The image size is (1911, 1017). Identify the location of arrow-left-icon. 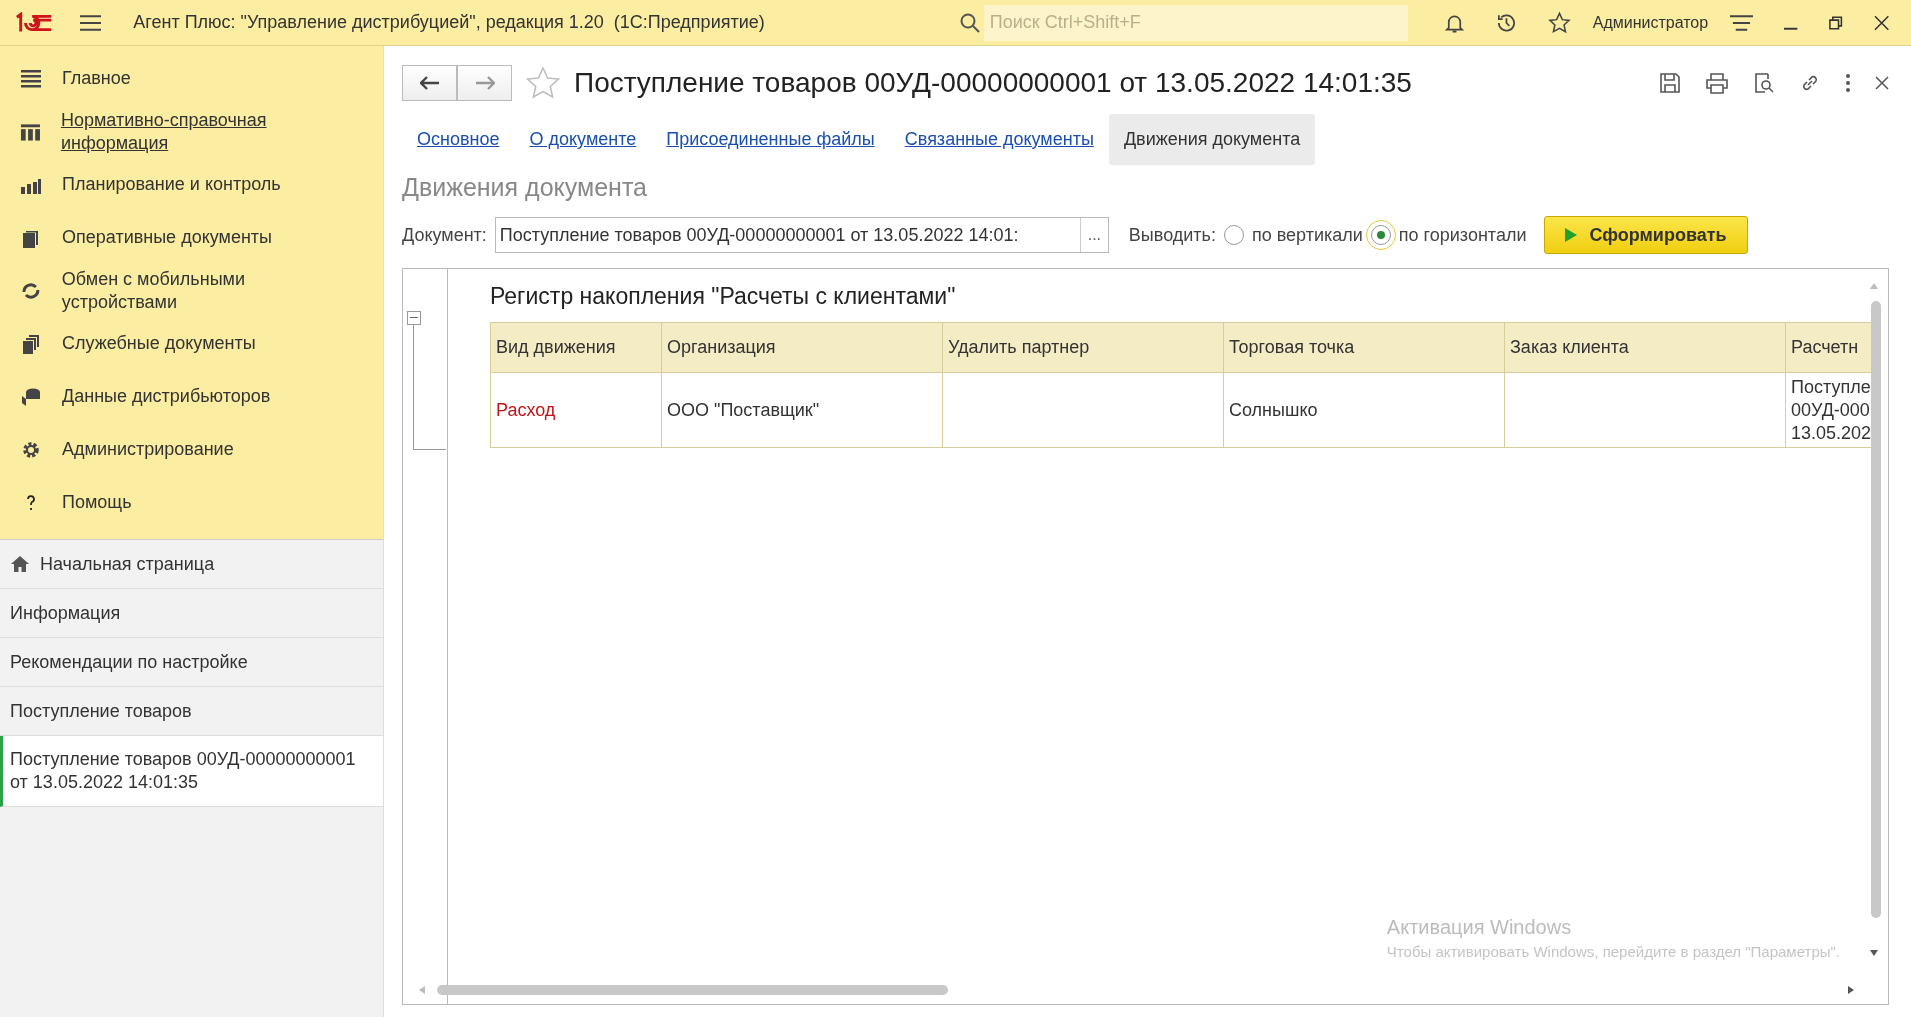
(429, 83).